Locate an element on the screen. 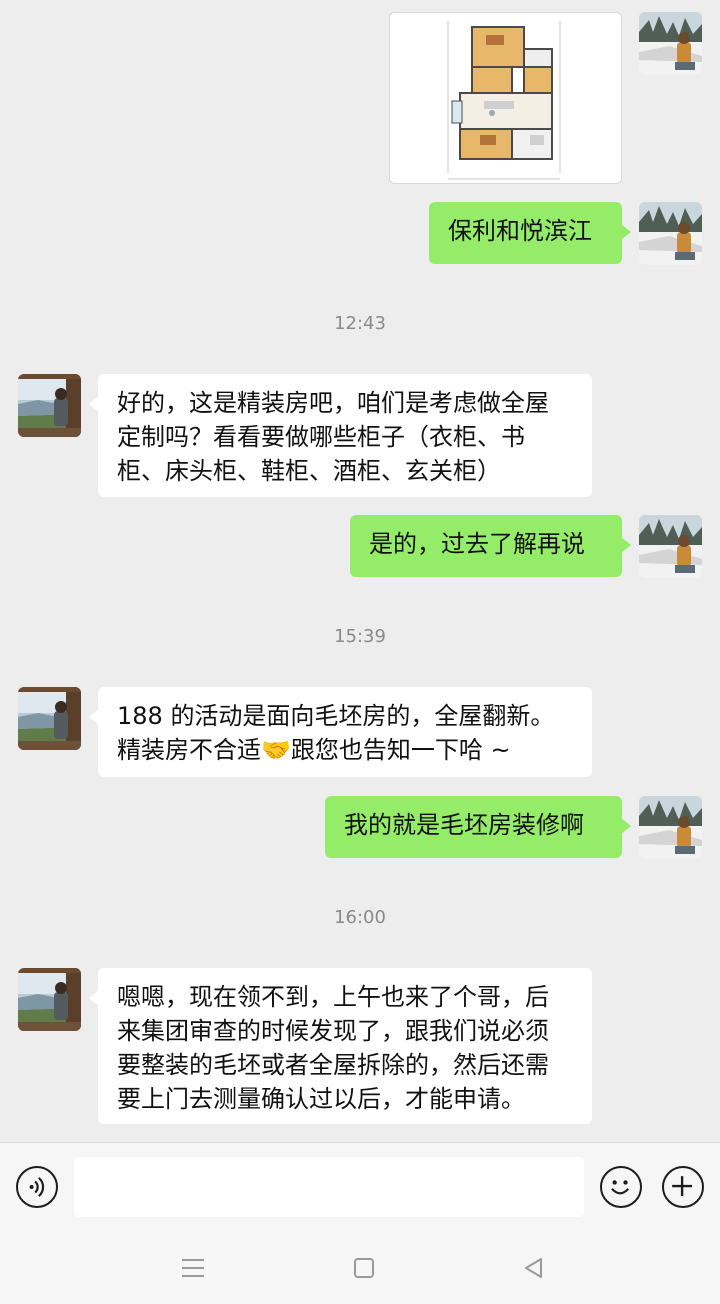  floor-plan-image is located at coordinates (505, 98).